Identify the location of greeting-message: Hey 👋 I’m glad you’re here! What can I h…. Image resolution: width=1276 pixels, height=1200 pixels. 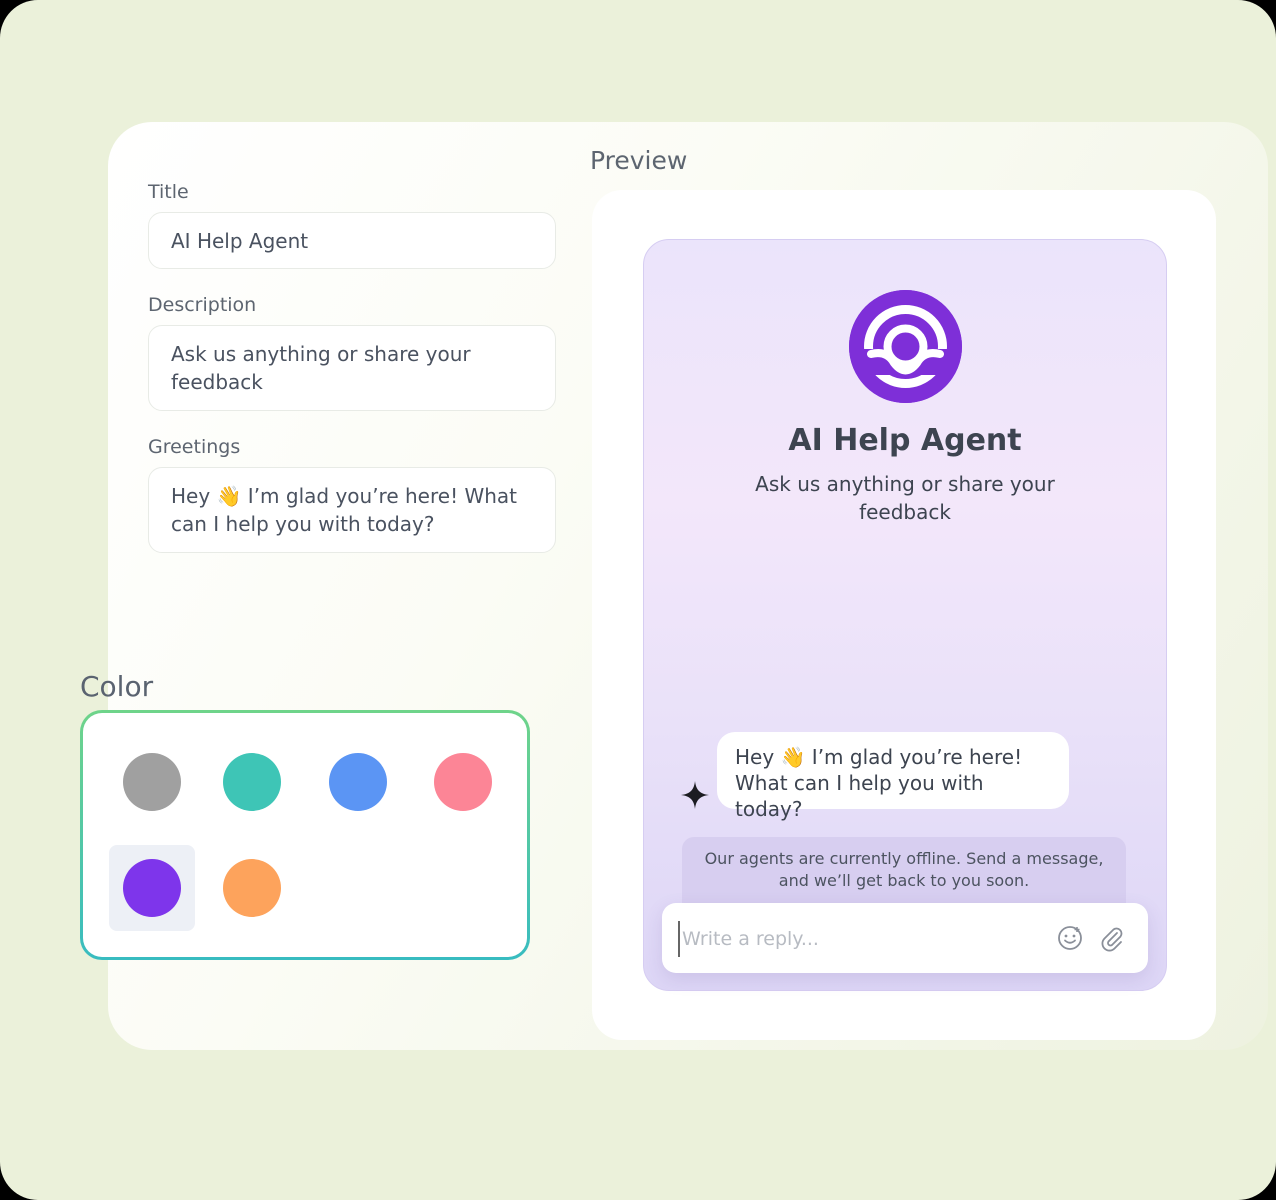
(893, 776).